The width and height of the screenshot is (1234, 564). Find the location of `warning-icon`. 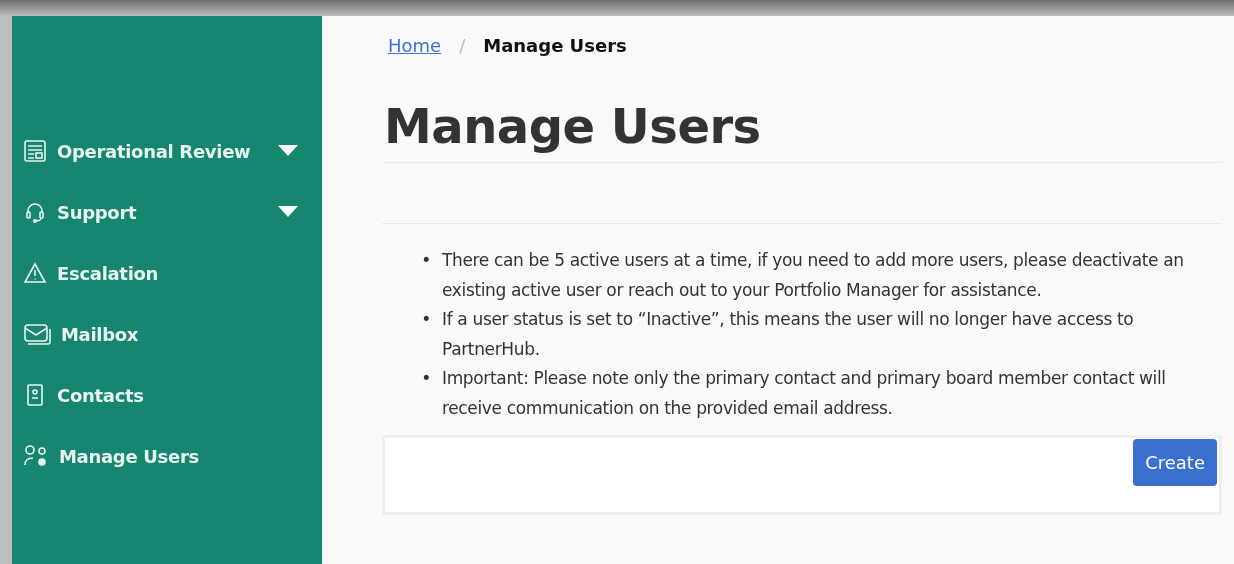

warning-icon is located at coordinates (35, 273).